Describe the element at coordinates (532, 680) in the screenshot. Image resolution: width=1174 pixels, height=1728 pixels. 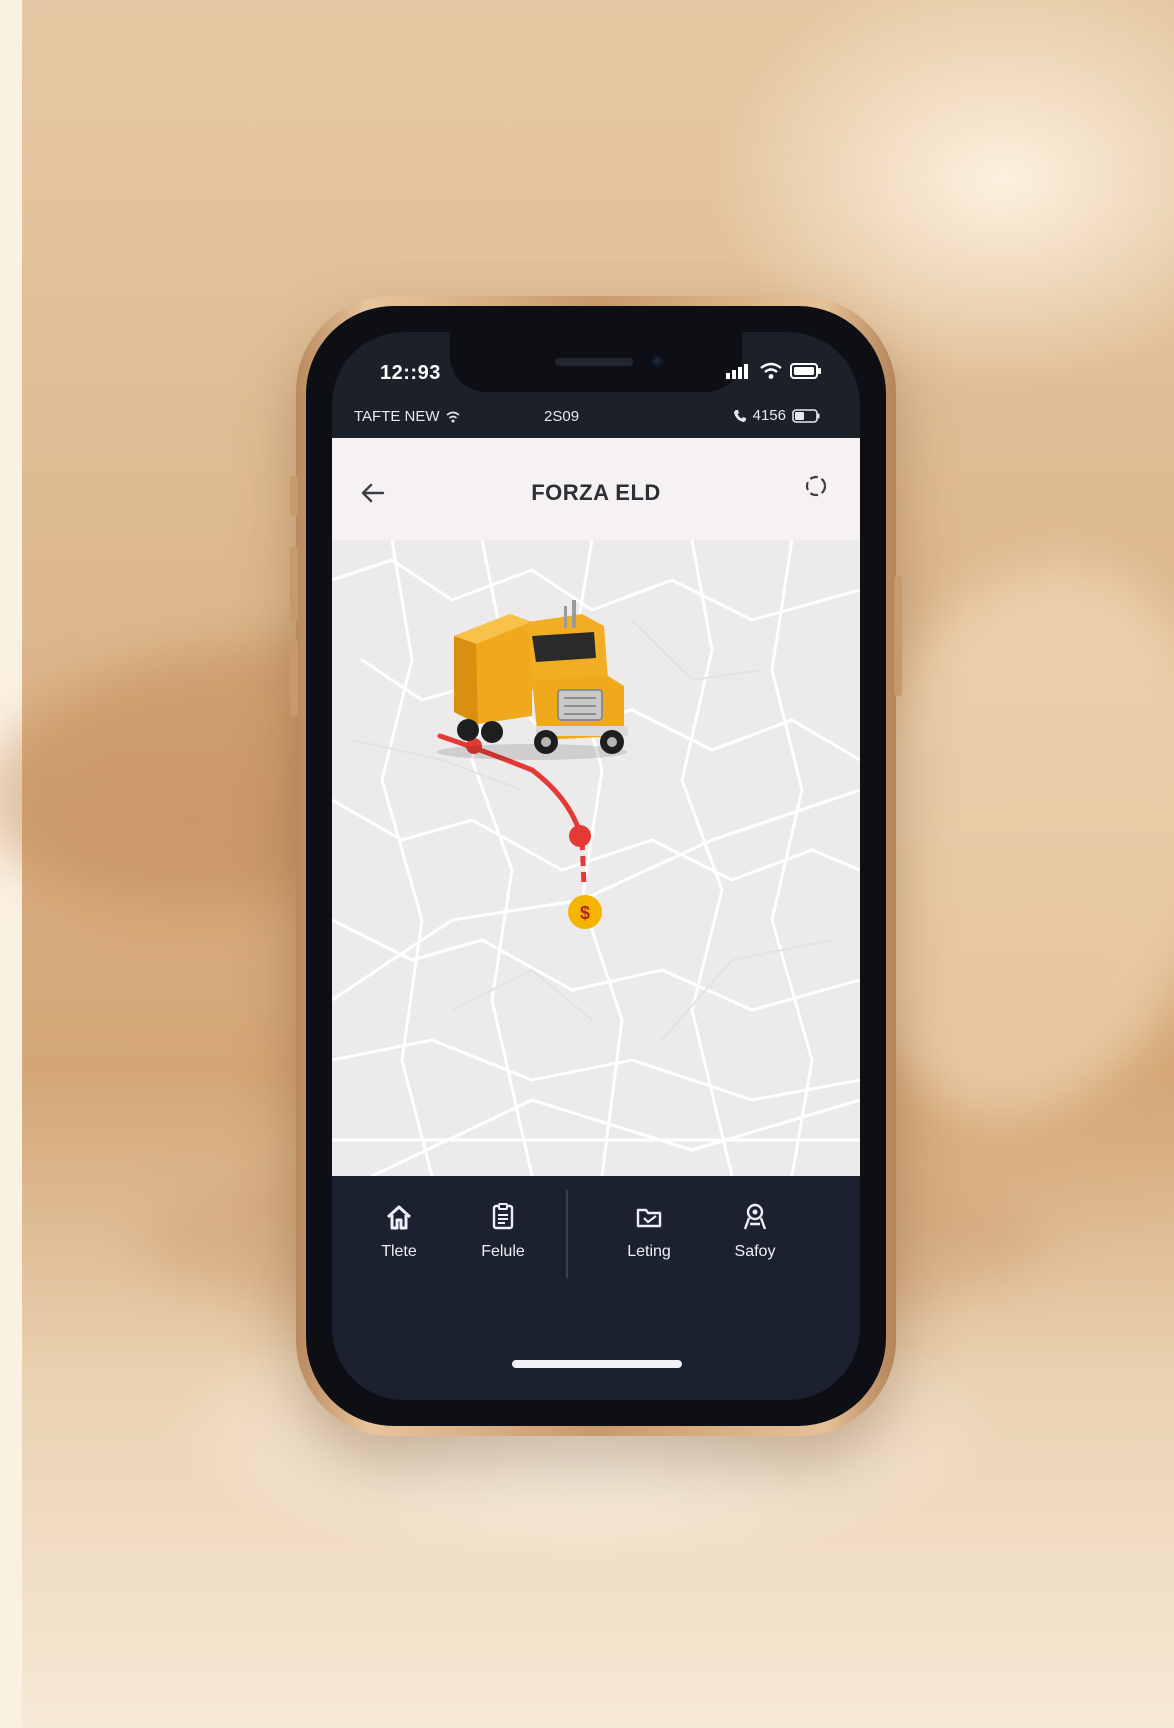
I see `truck-icon` at that location.